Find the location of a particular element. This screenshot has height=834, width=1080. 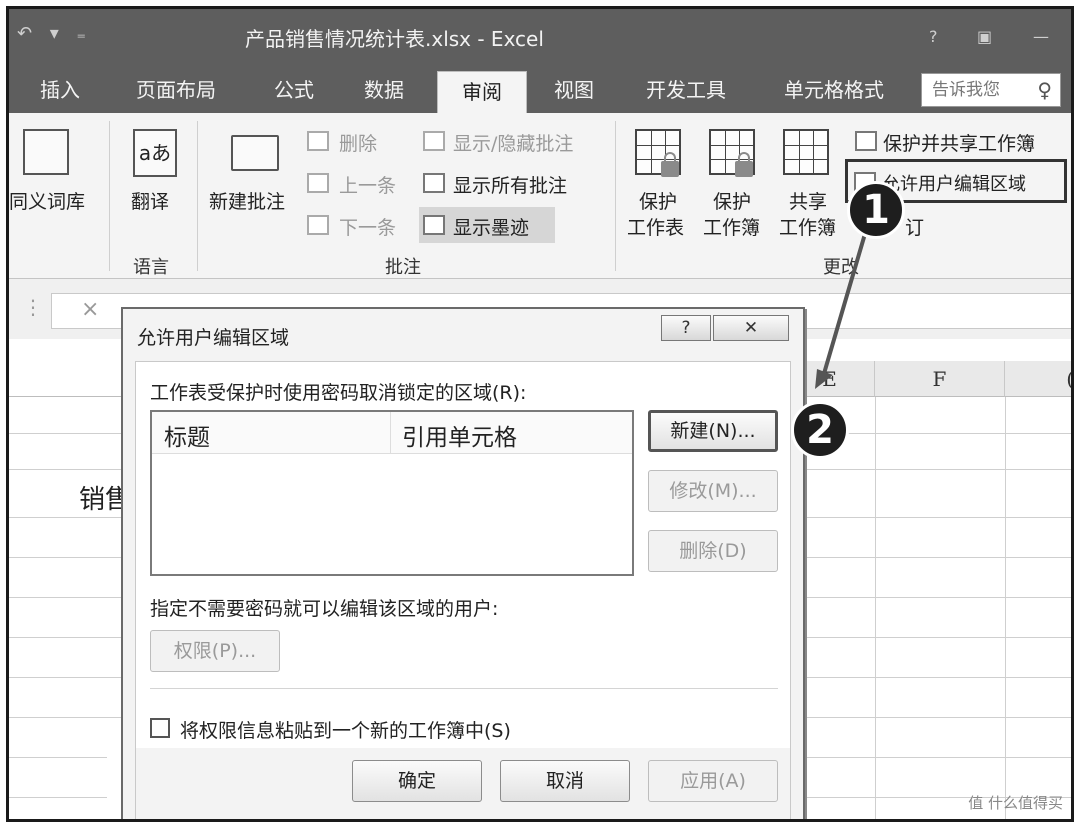

column-header-f: F is located at coordinates (940, 379).